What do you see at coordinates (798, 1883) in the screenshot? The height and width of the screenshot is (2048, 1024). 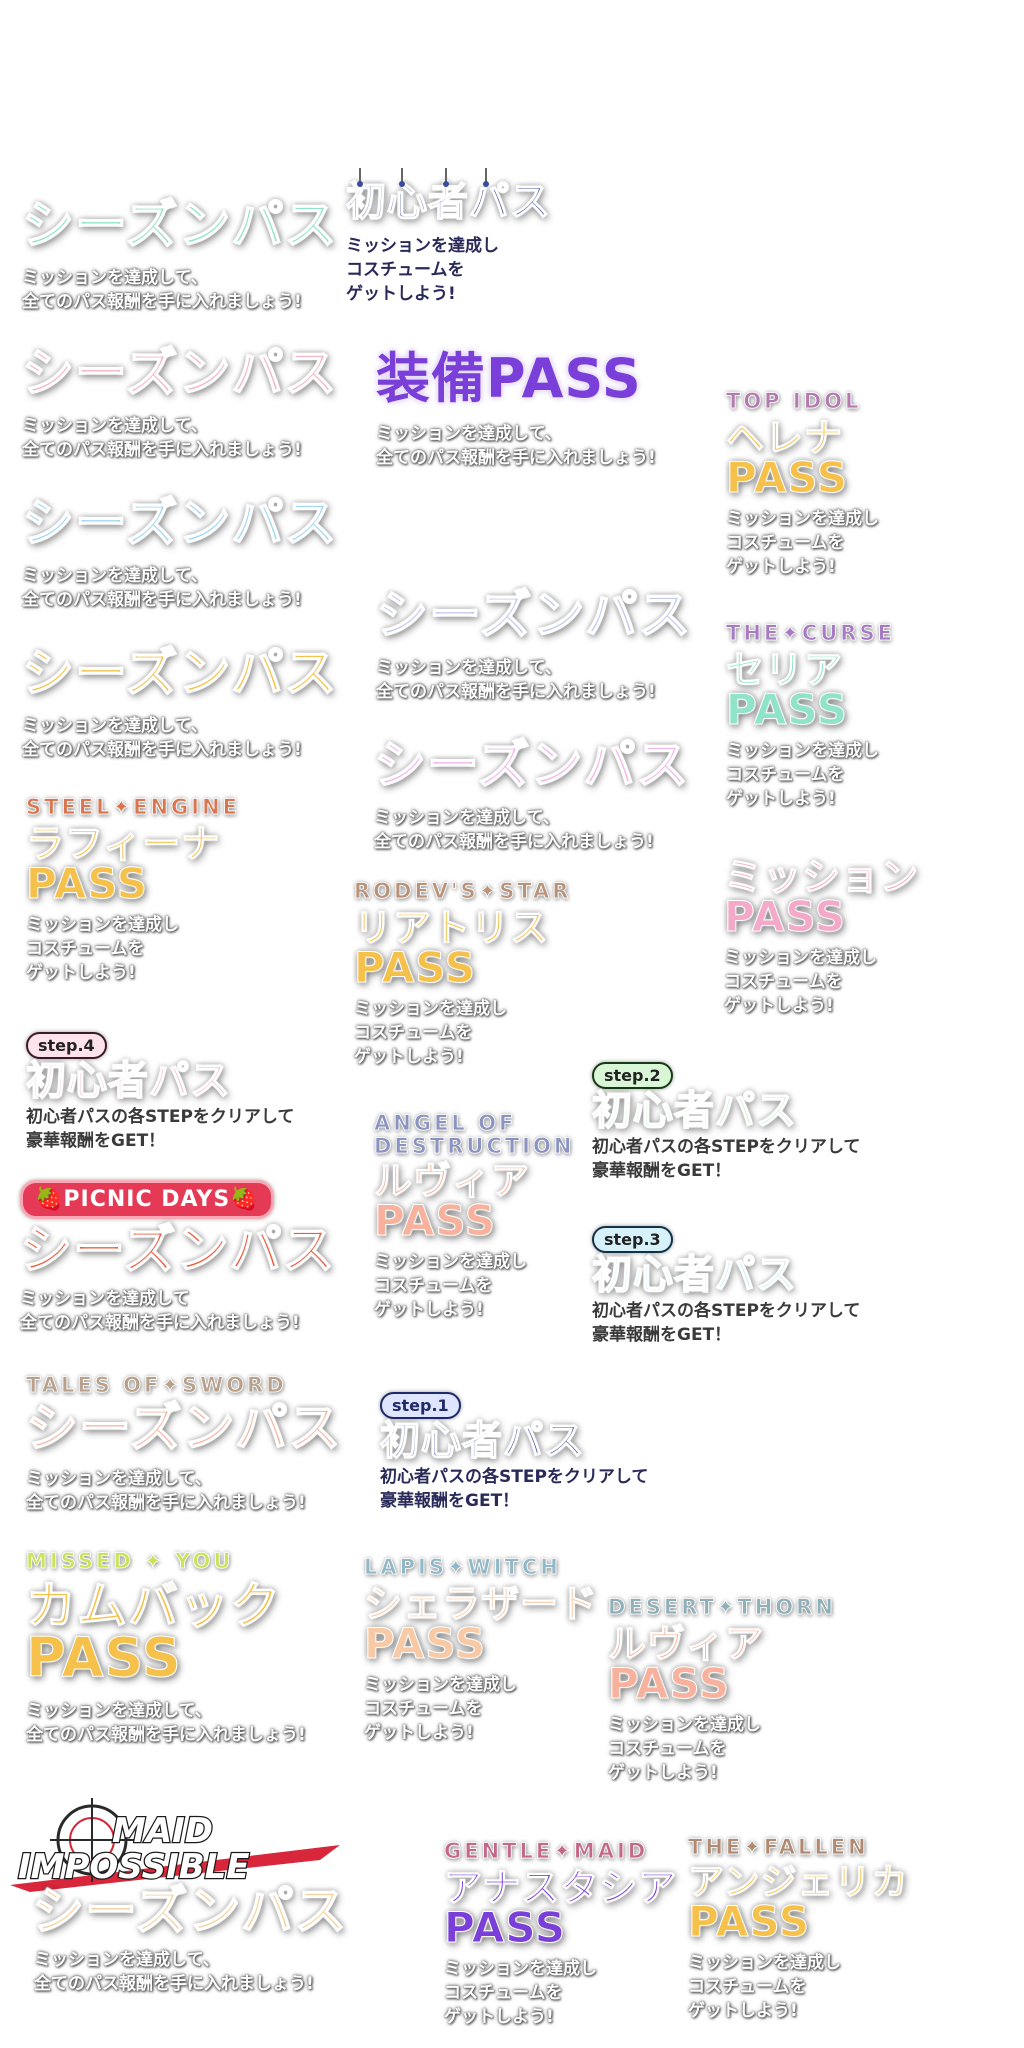 I see `banner-character-name: アンジェリカ` at bounding box center [798, 1883].